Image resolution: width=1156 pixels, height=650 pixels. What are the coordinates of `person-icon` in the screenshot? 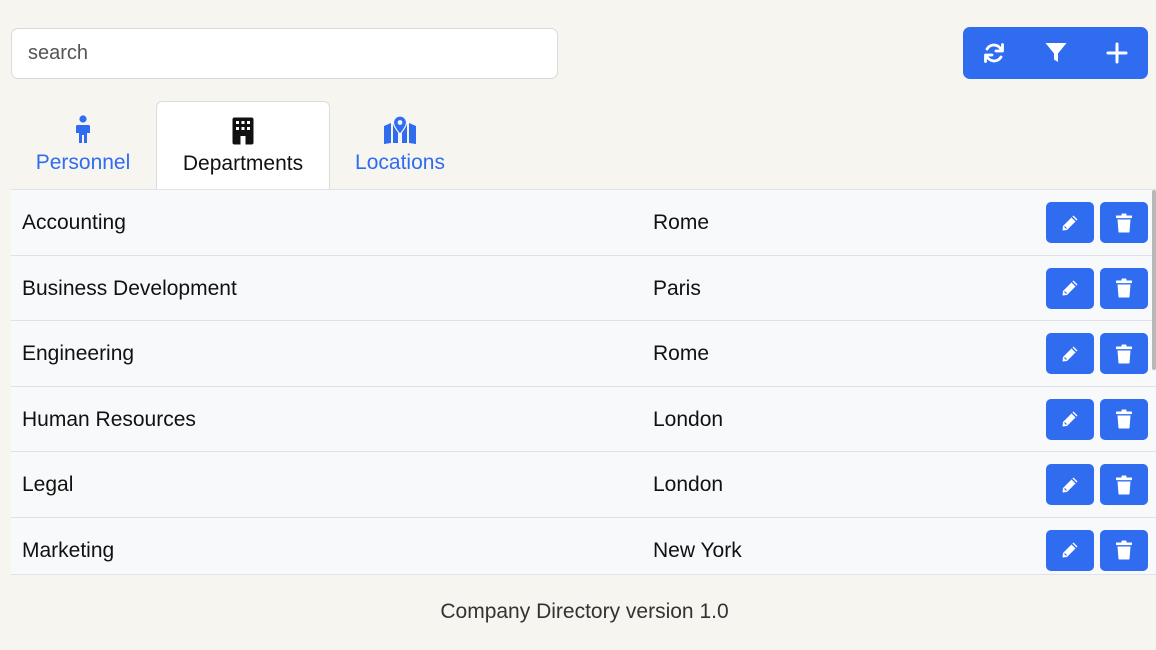 It's located at (83, 129).